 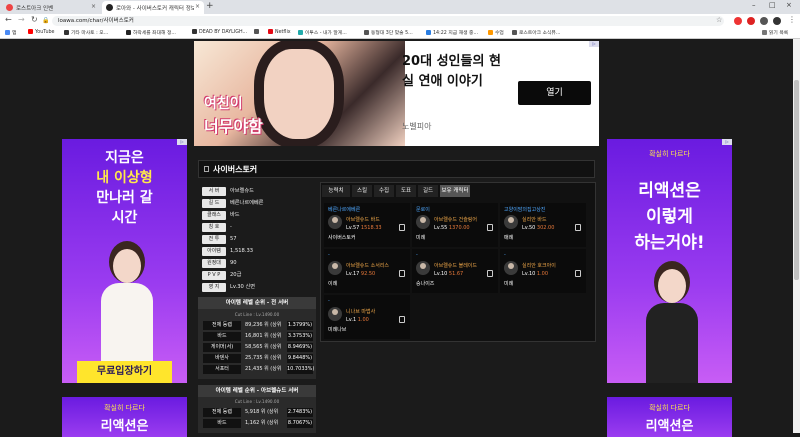 I want to click on tab-owned-characters: 보유 캐릭터, so click(x=455, y=191).